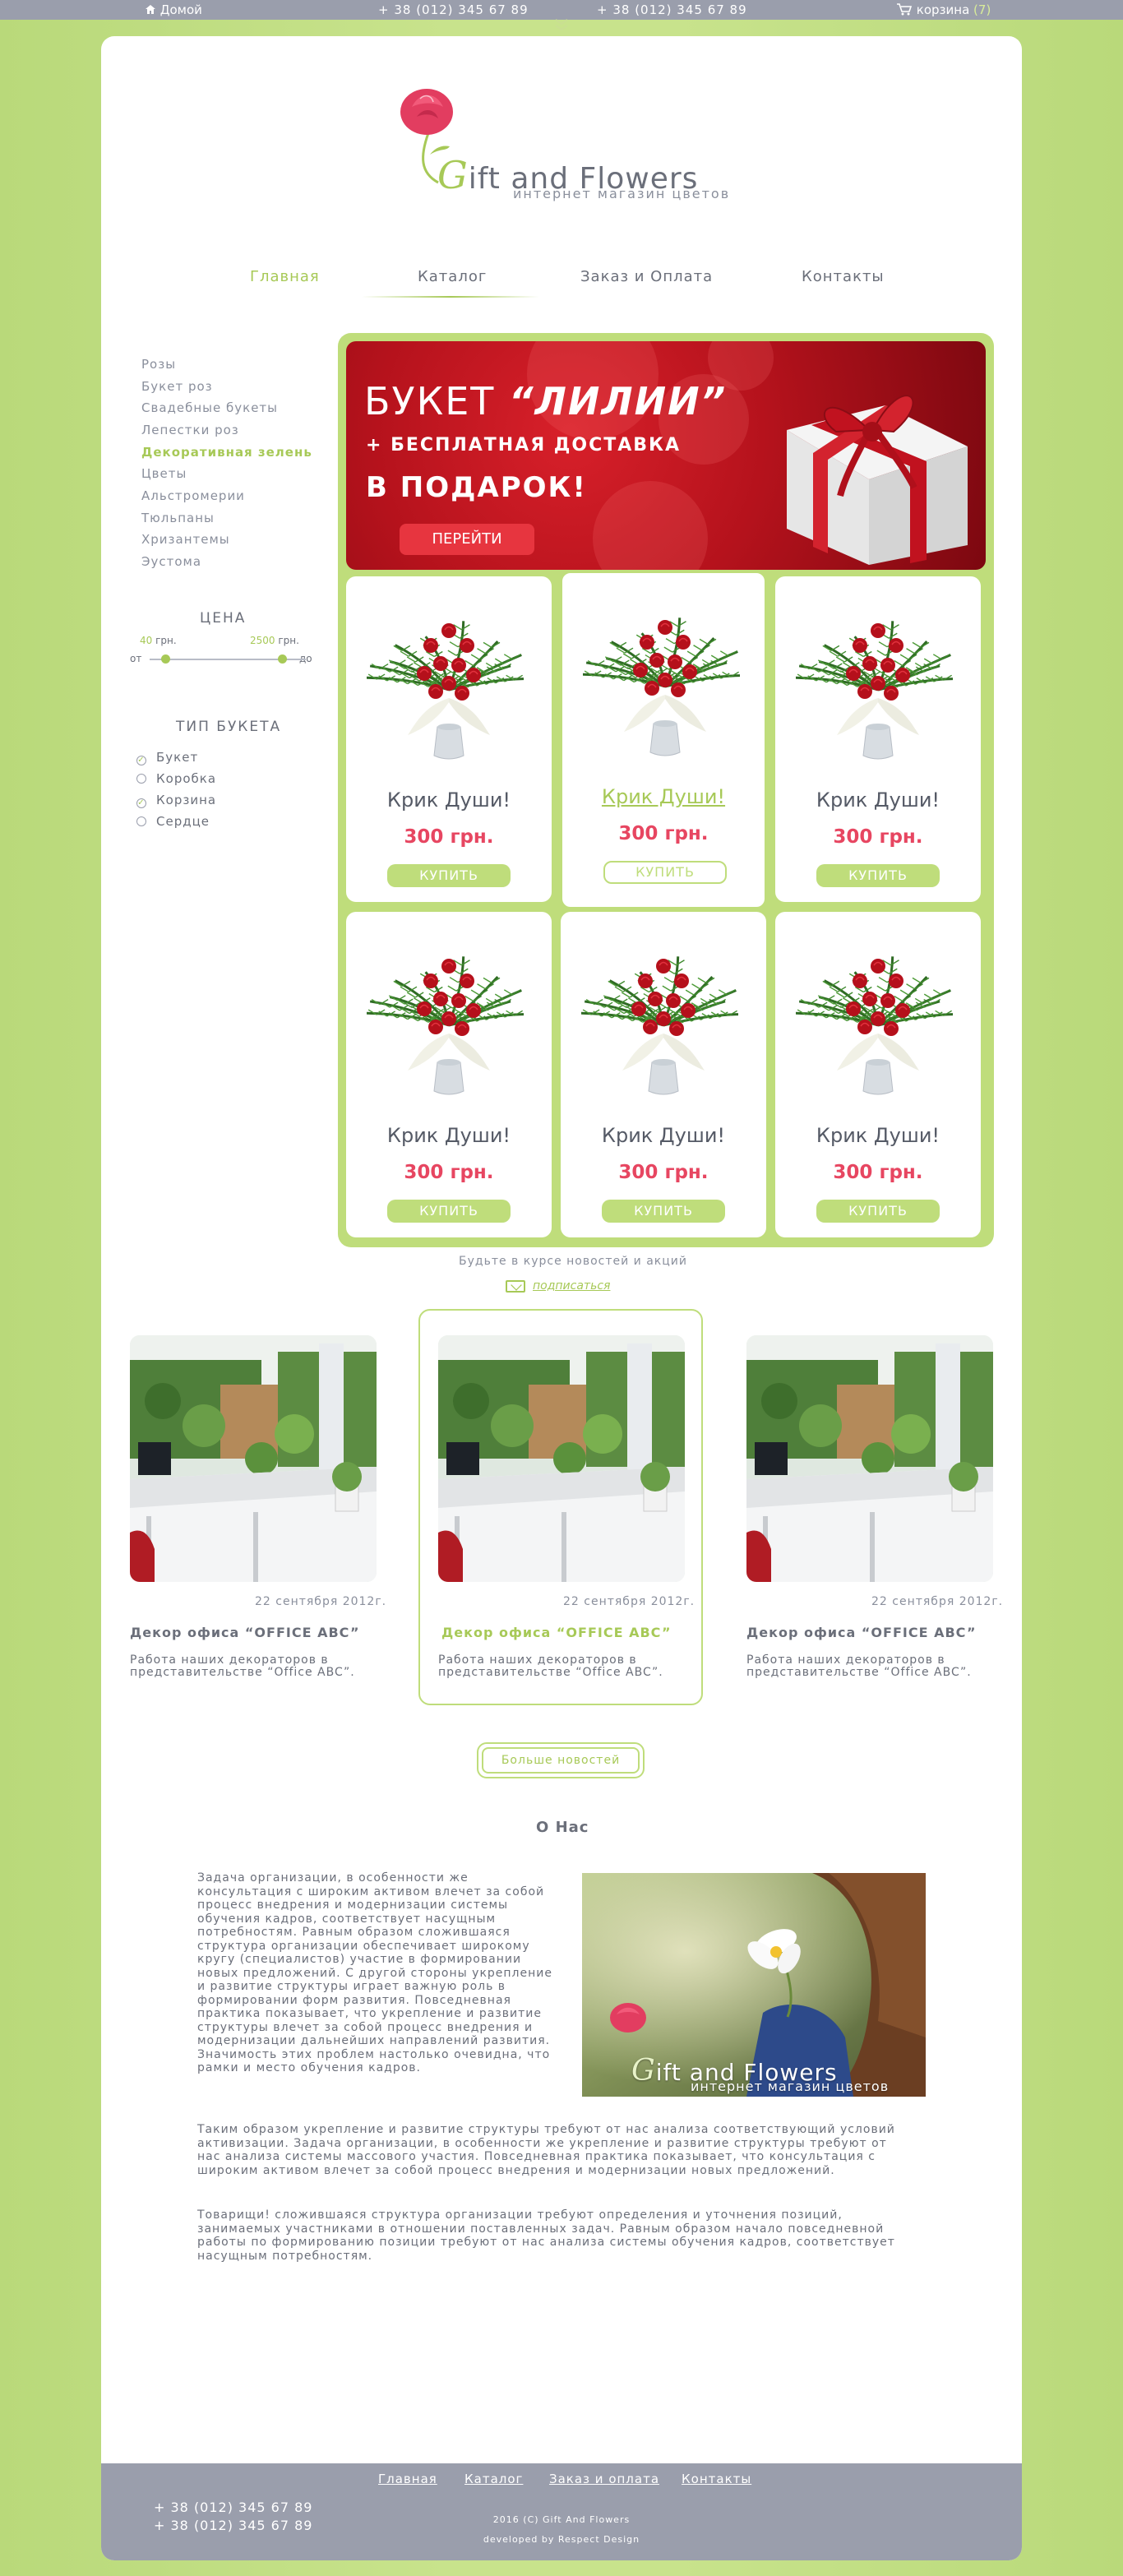  I want to click on sidebar-item-eustoma: Эустома, so click(171, 561).